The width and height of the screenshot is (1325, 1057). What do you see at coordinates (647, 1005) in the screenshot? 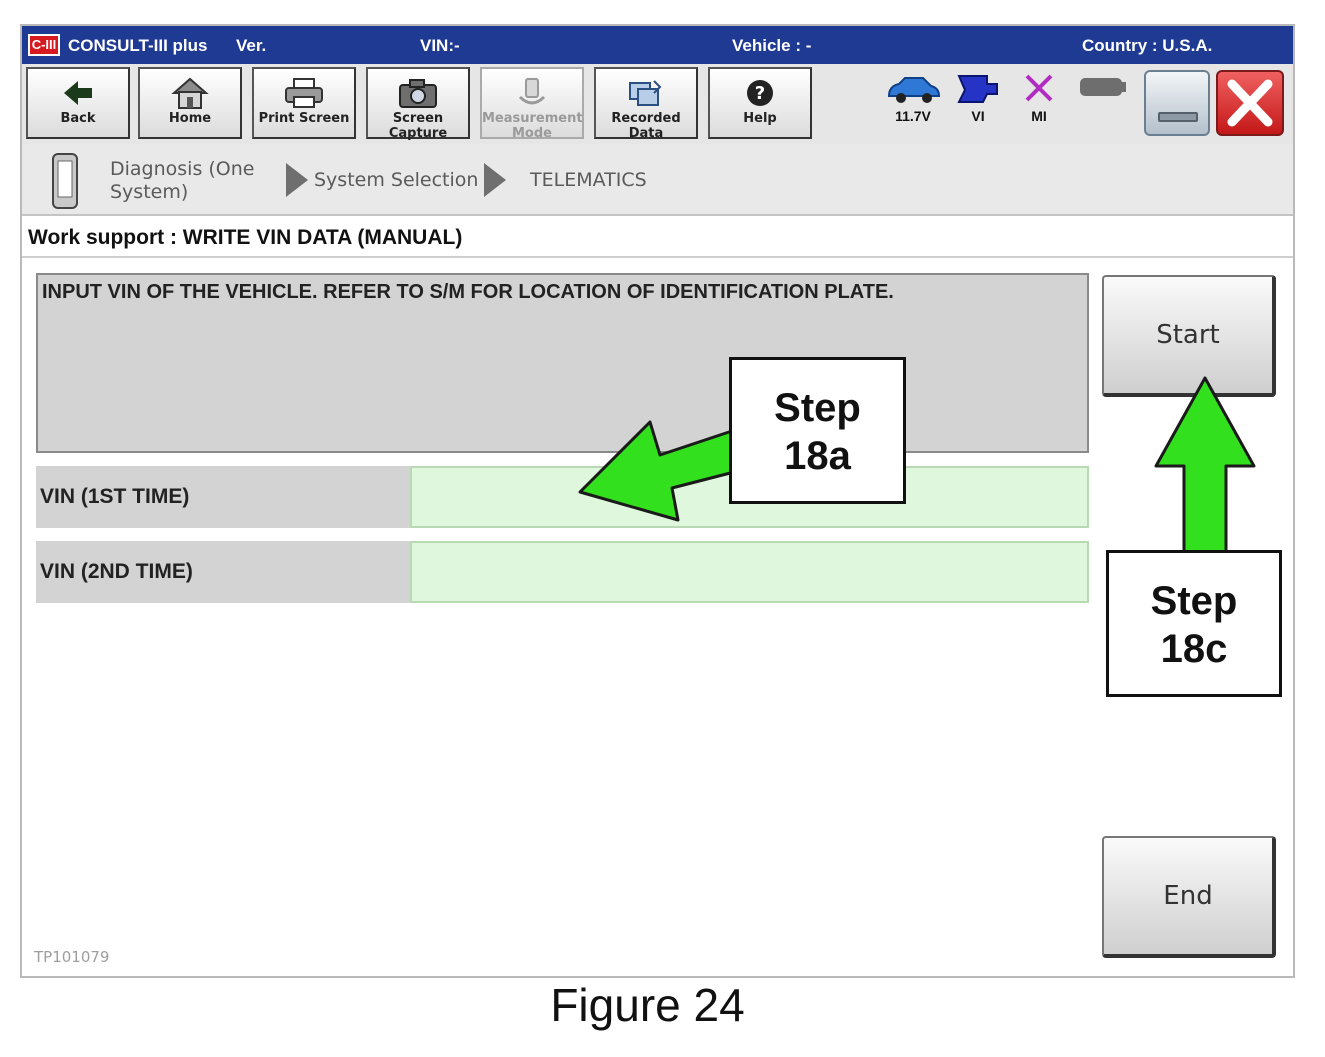
I see `figure-caption: Figure 24` at bounding box center [647, 1005].